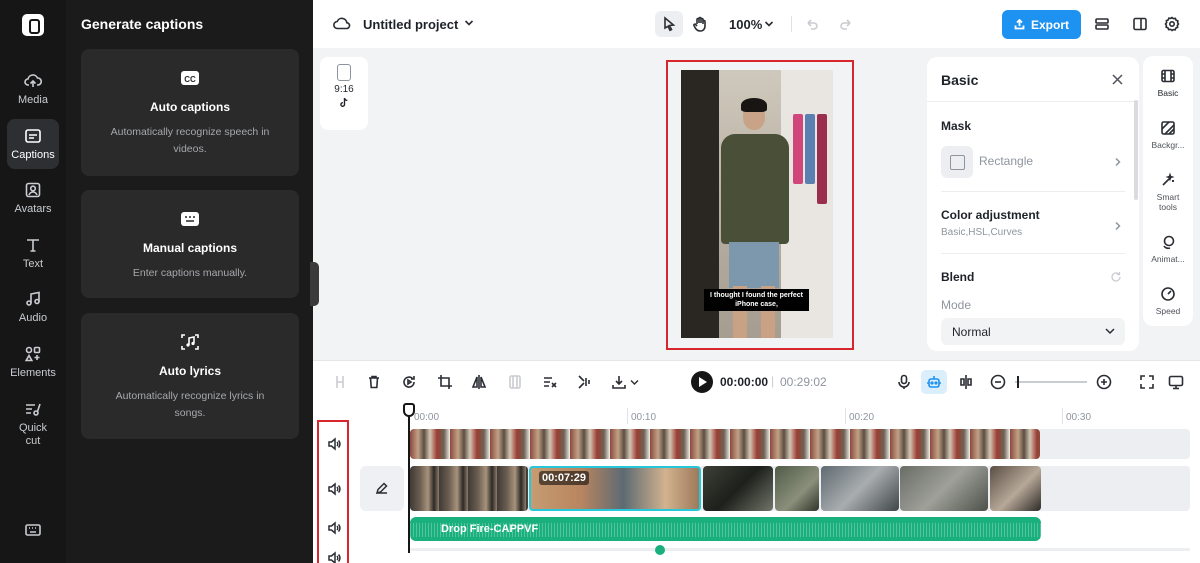  Describe the element at coordinates (934, 382) in the screenshot. I see `ai-assist-button` at that location.